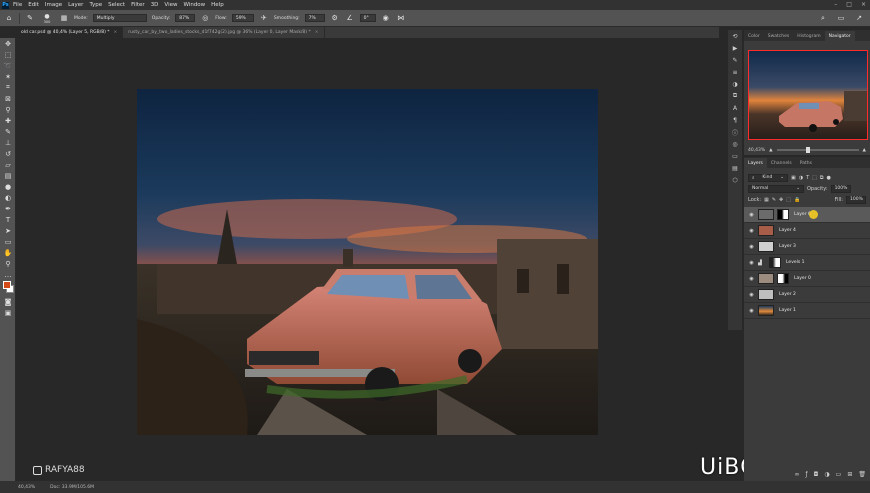 This screenshot has height=493, width=870. What do you see at coordinates (817, 150) in the screenshot?
I see `zoom-slider` at bounding box center [817, 150].